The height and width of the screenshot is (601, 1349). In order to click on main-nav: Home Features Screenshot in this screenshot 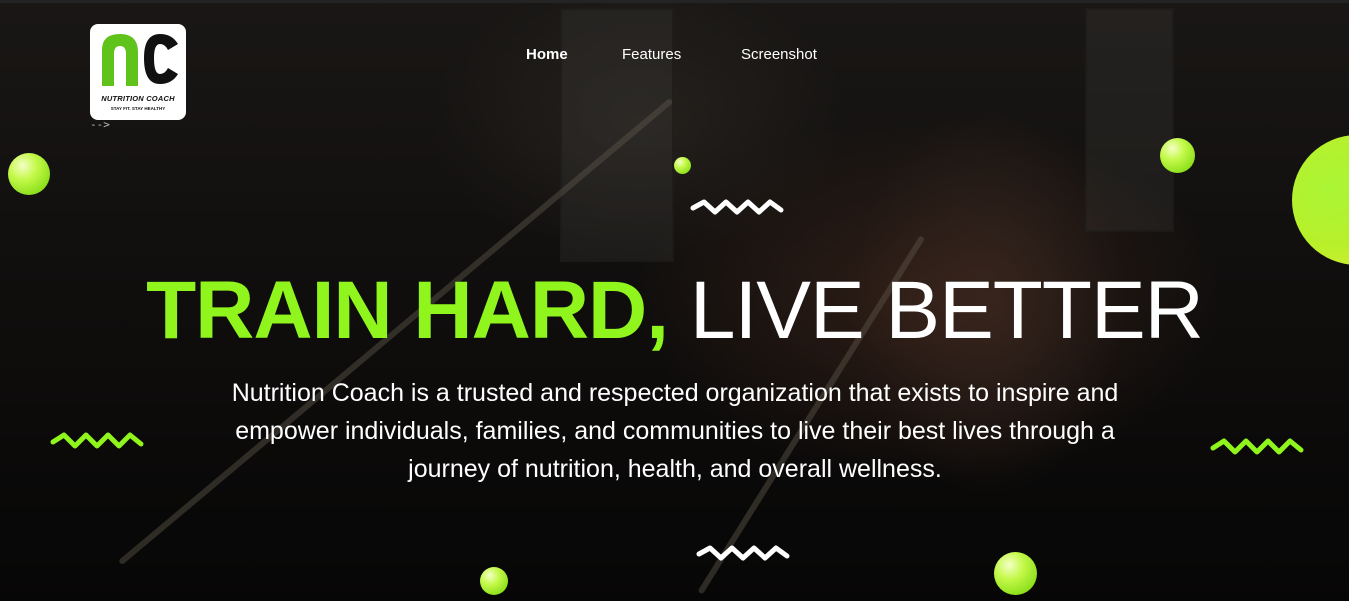, I will do `click(674, 56)`.